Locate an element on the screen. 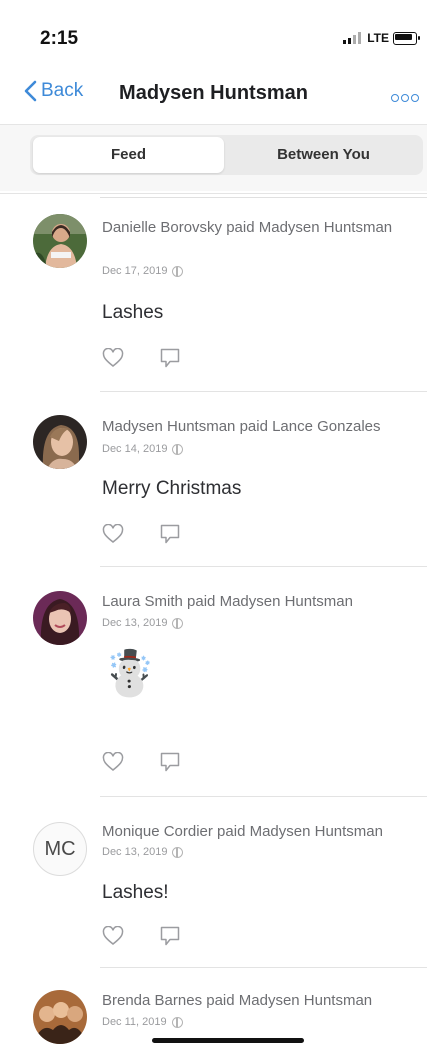 This screenshot has height=1048, width=427. status-time: 2:15 is located at coordinates (59, 38).